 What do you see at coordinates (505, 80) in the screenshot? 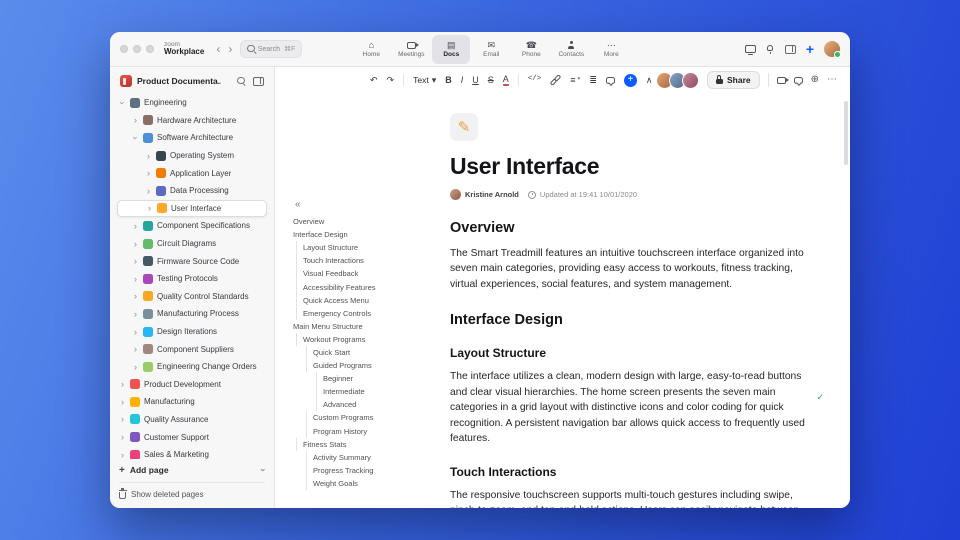
I see `font-color-button: A` at bounding box center [505, 80].